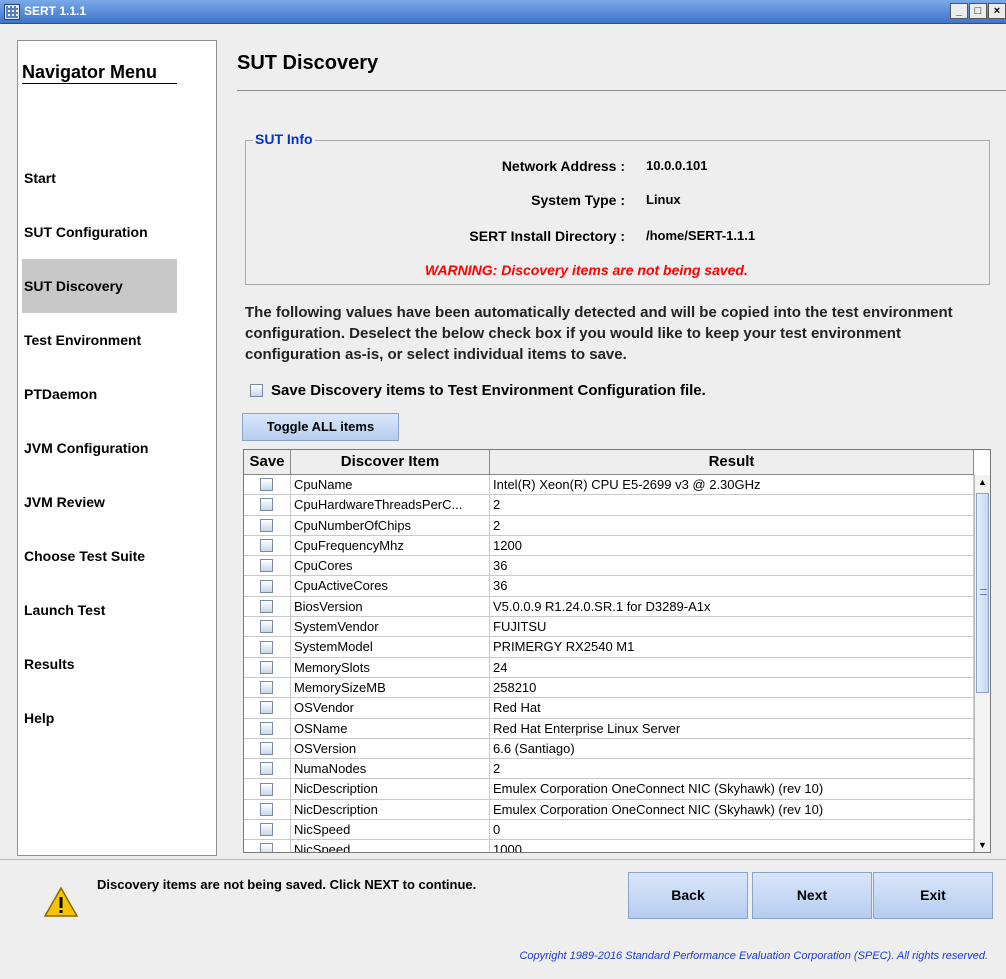  Describe the element at coordinates (812, 895) in the screenshot. I see `next-button: Next` at that location.